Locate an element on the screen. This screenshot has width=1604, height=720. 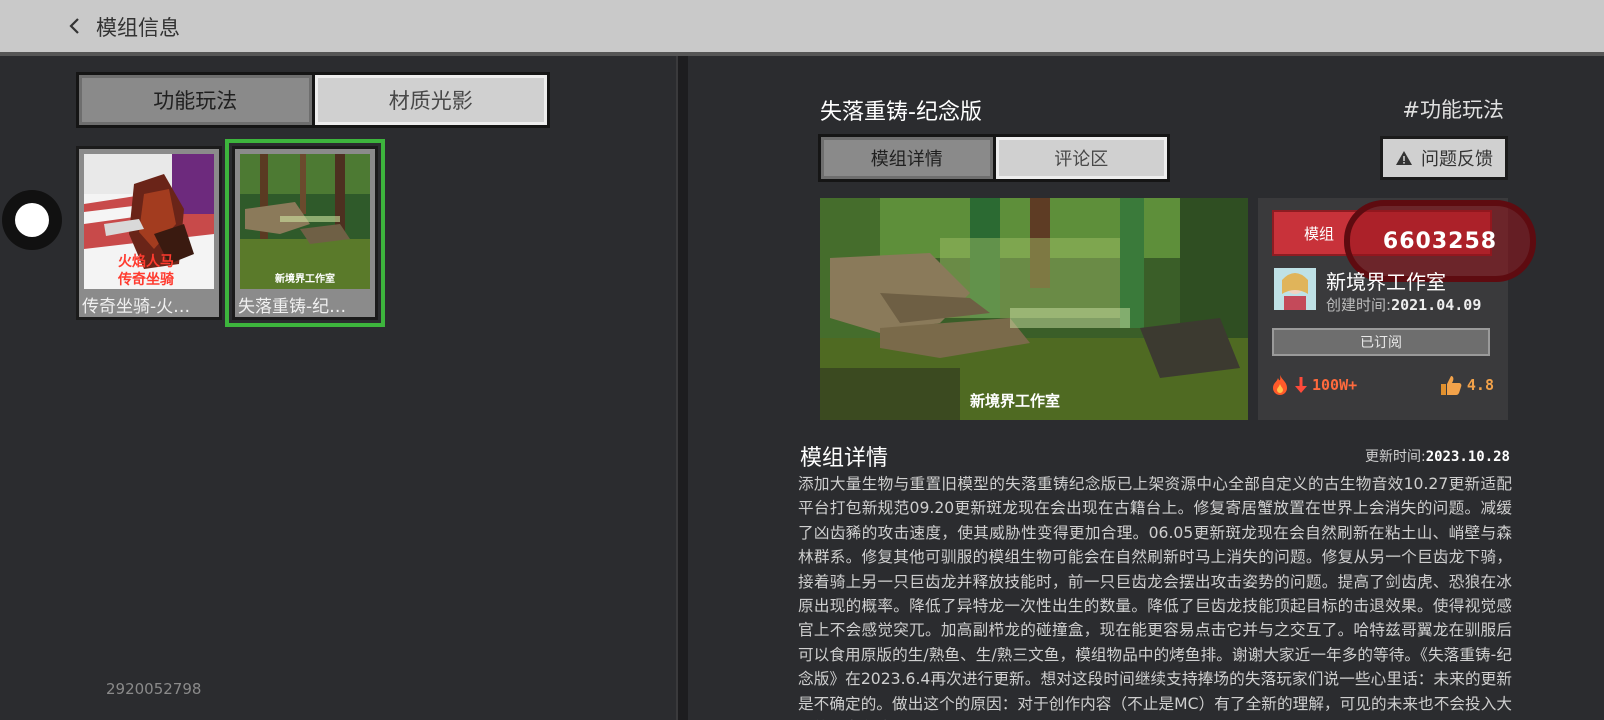
back-chevron-icon is located at coordinates (75, 26).